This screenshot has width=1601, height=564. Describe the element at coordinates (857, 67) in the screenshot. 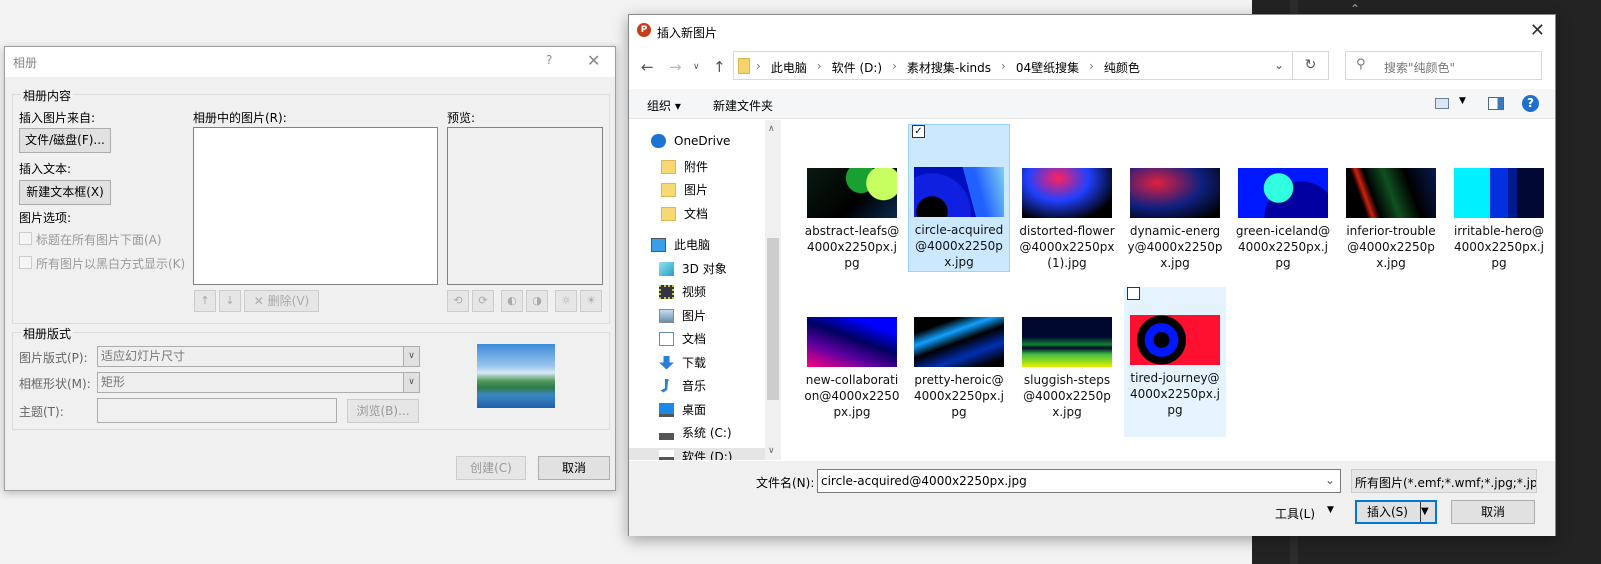

I see `breadcrumb-item: 软件 (D:)` at that location.